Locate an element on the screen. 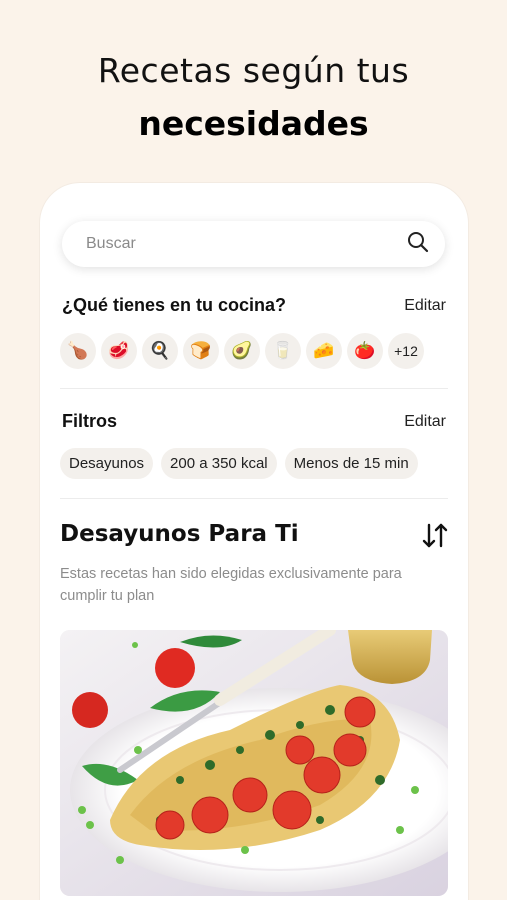 Image resolution: width=507 pixels, height=900 pixels. chicken-leg-icon: 🍗 is located at coordinates (78, 350).